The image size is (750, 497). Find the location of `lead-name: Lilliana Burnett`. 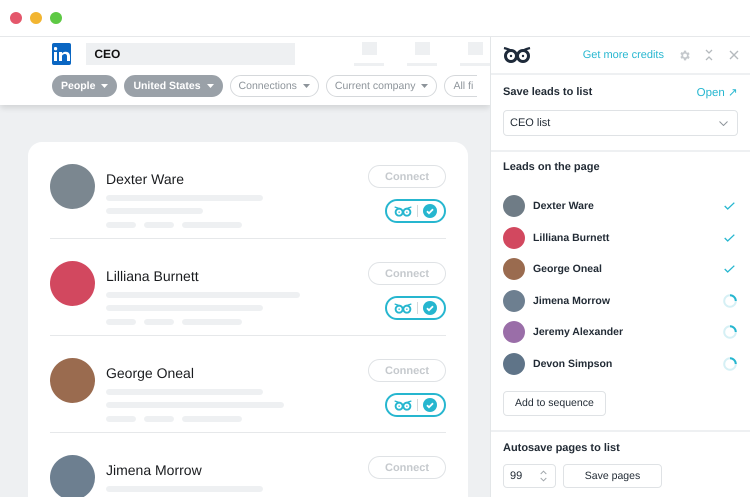

lead-name: Lilliana Burnett is located at coordinates (571, 238).